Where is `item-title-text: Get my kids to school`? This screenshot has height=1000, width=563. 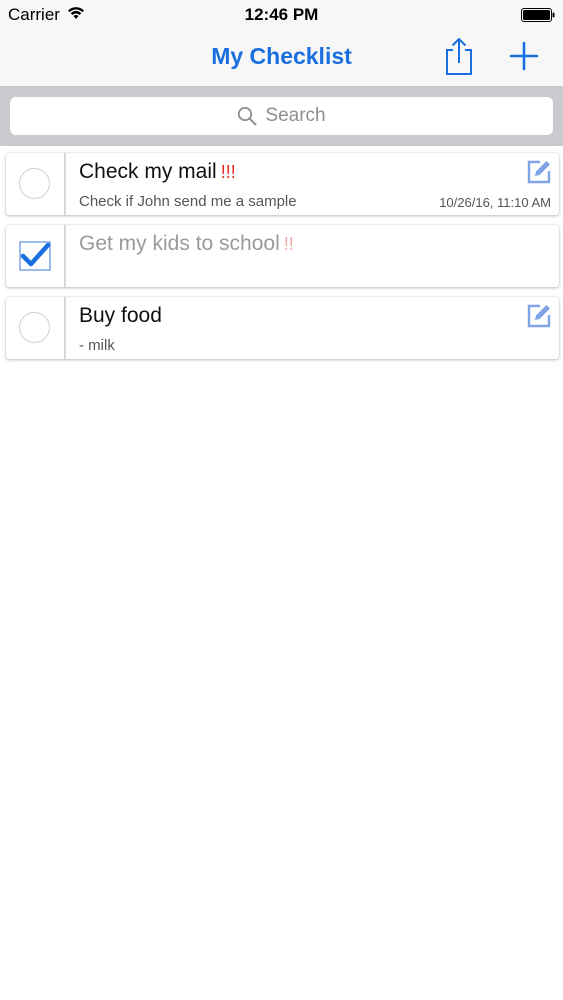
item-title-text: Get my kids to school is located at coordinates (179, 243).